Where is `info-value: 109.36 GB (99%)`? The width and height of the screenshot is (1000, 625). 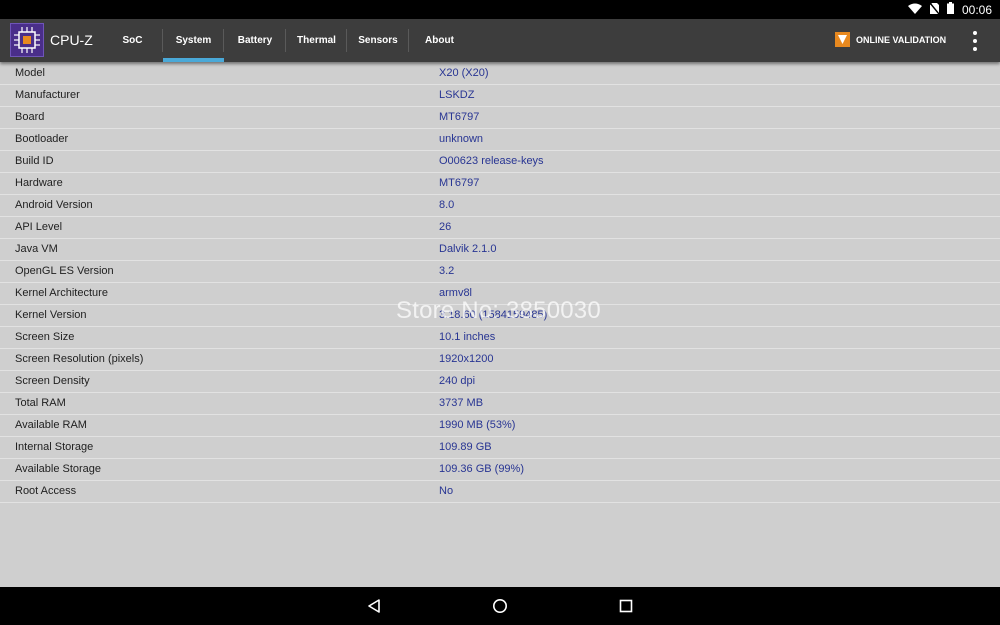 info-value: 109.36 GB (99%) is located at coordinates (481, 469).